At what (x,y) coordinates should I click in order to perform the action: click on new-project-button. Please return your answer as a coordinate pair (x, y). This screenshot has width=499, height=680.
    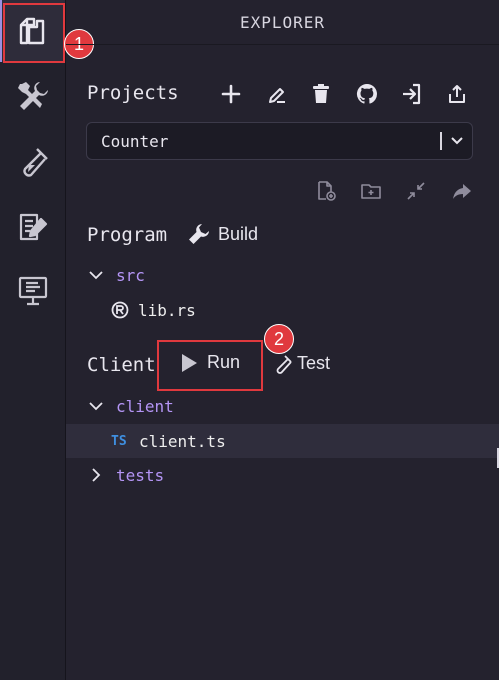
    Looking at the image, I should click on (231, 94).